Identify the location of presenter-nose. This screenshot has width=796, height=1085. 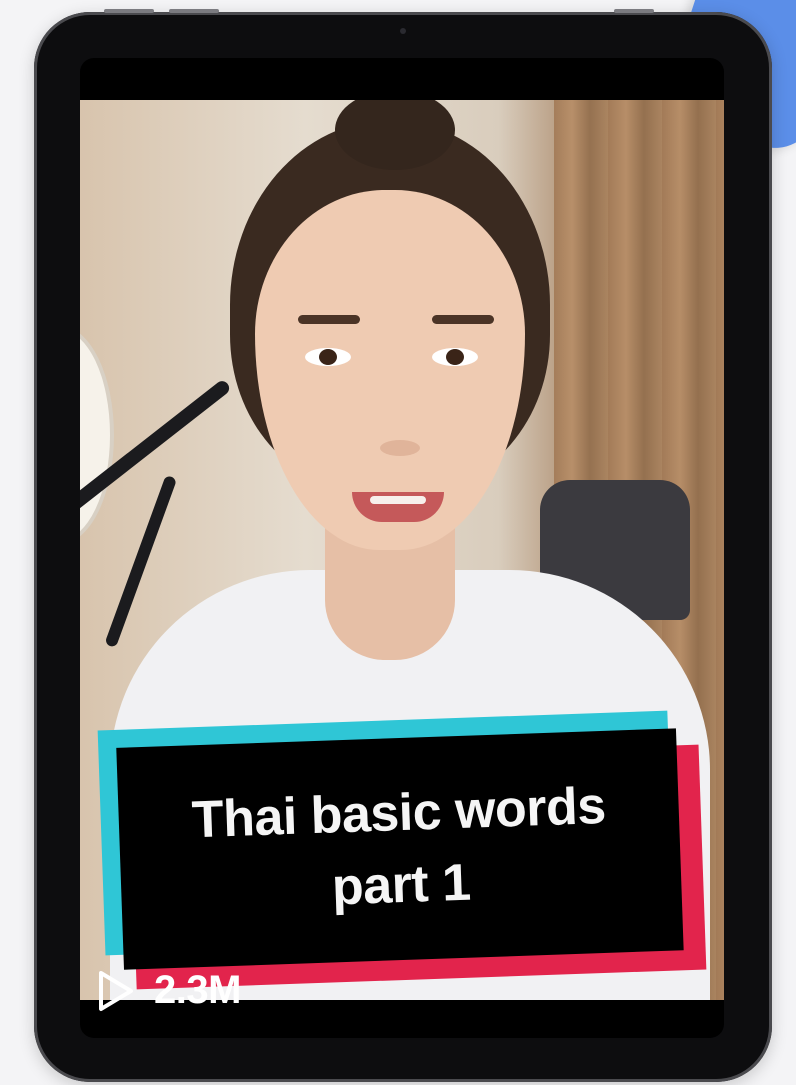
(400, 448).